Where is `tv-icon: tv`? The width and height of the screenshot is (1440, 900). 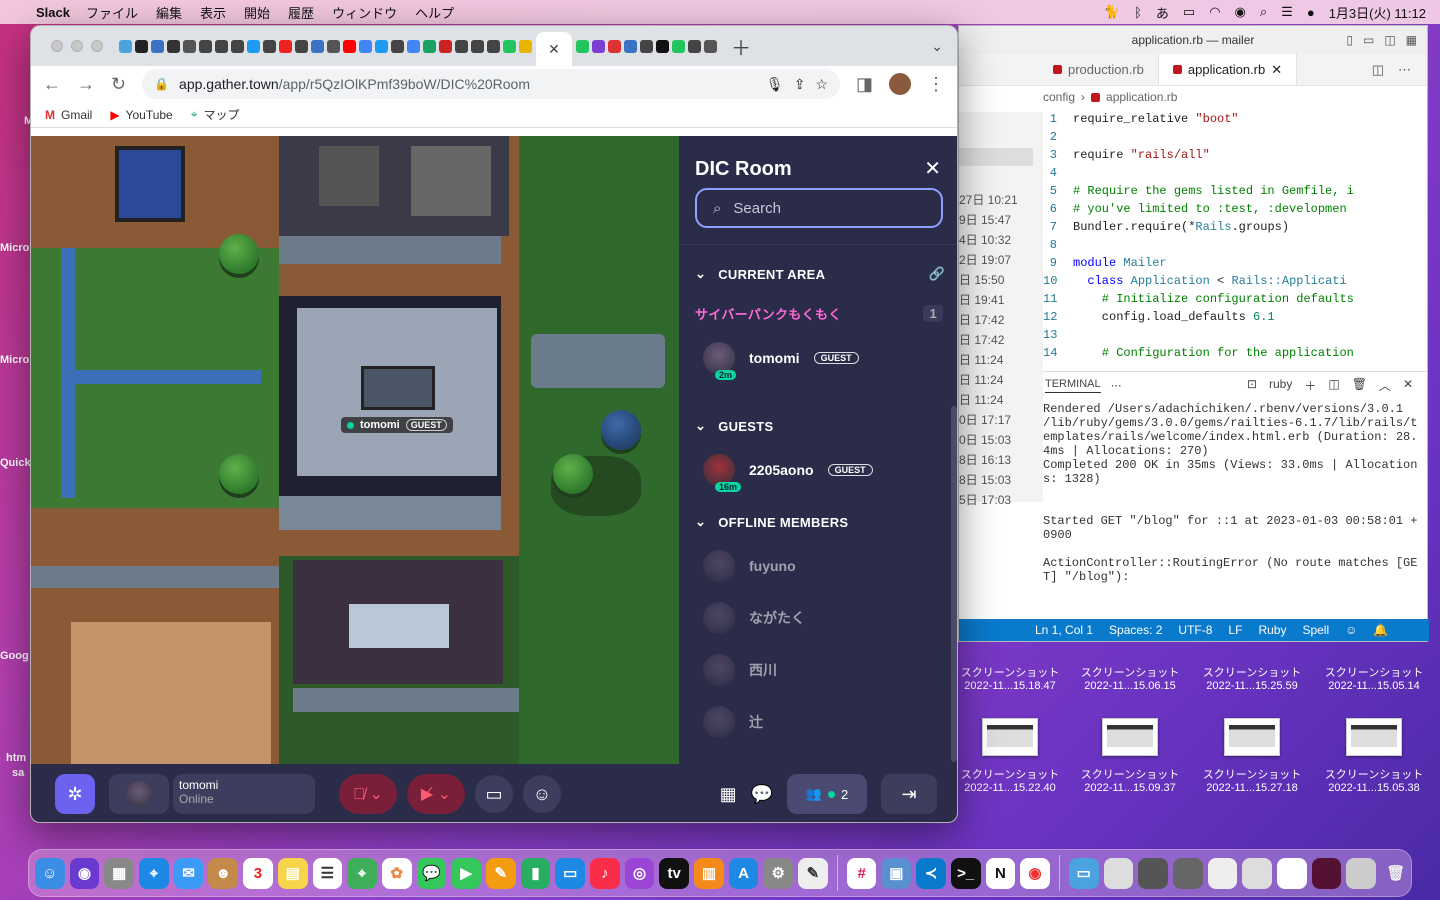 tv-icon: tv is located at coordinates (674, 873).